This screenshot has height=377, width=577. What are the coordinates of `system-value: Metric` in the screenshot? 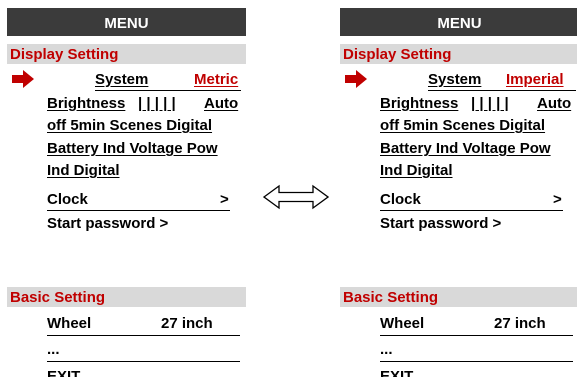 It's located at (216, 80).